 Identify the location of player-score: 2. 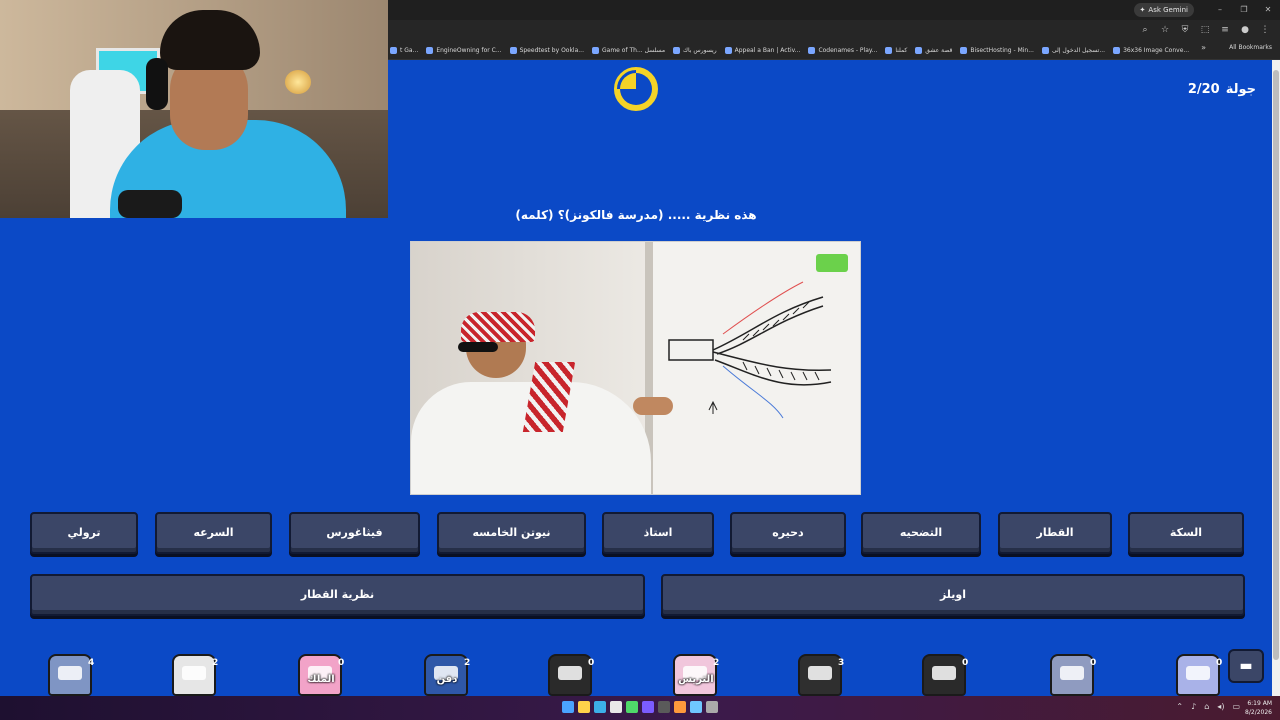
(467, 663).